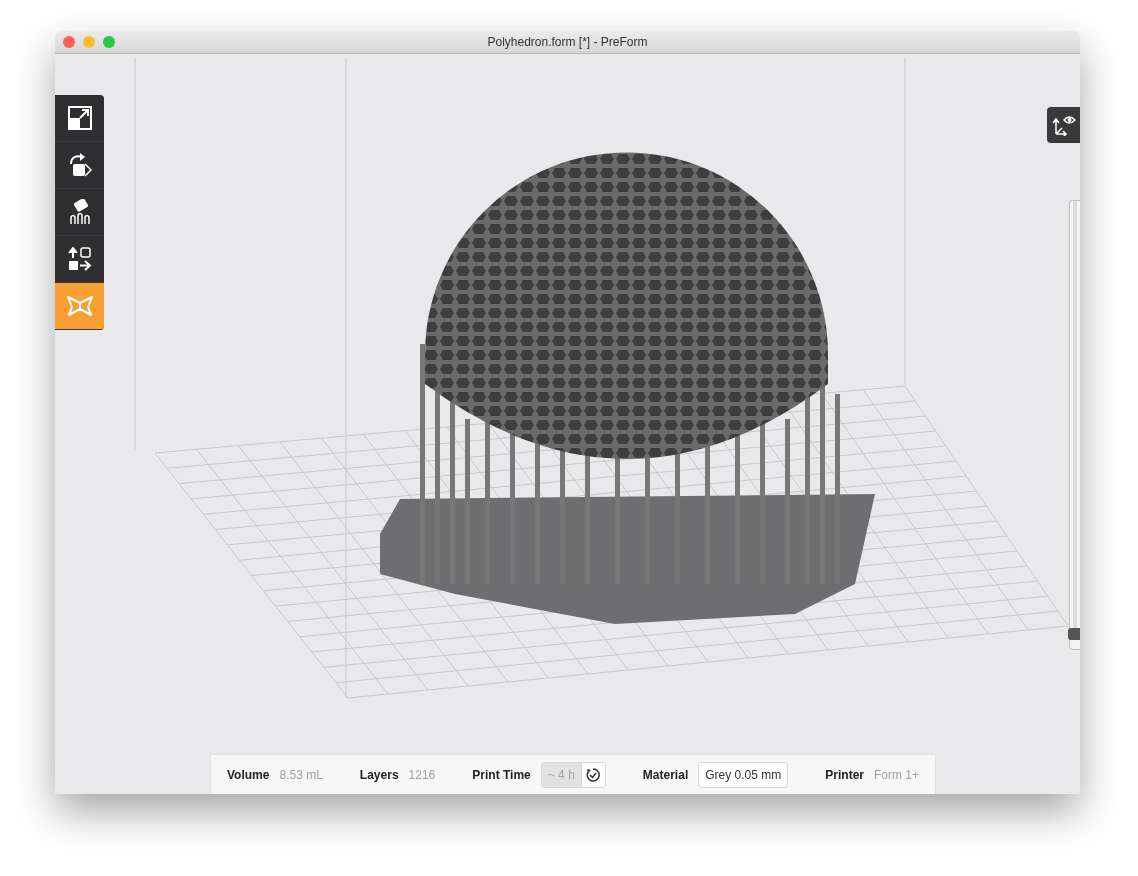 This screenshot has height=876, width=1138. I want to click on field-label: Material, so click(665, 774).